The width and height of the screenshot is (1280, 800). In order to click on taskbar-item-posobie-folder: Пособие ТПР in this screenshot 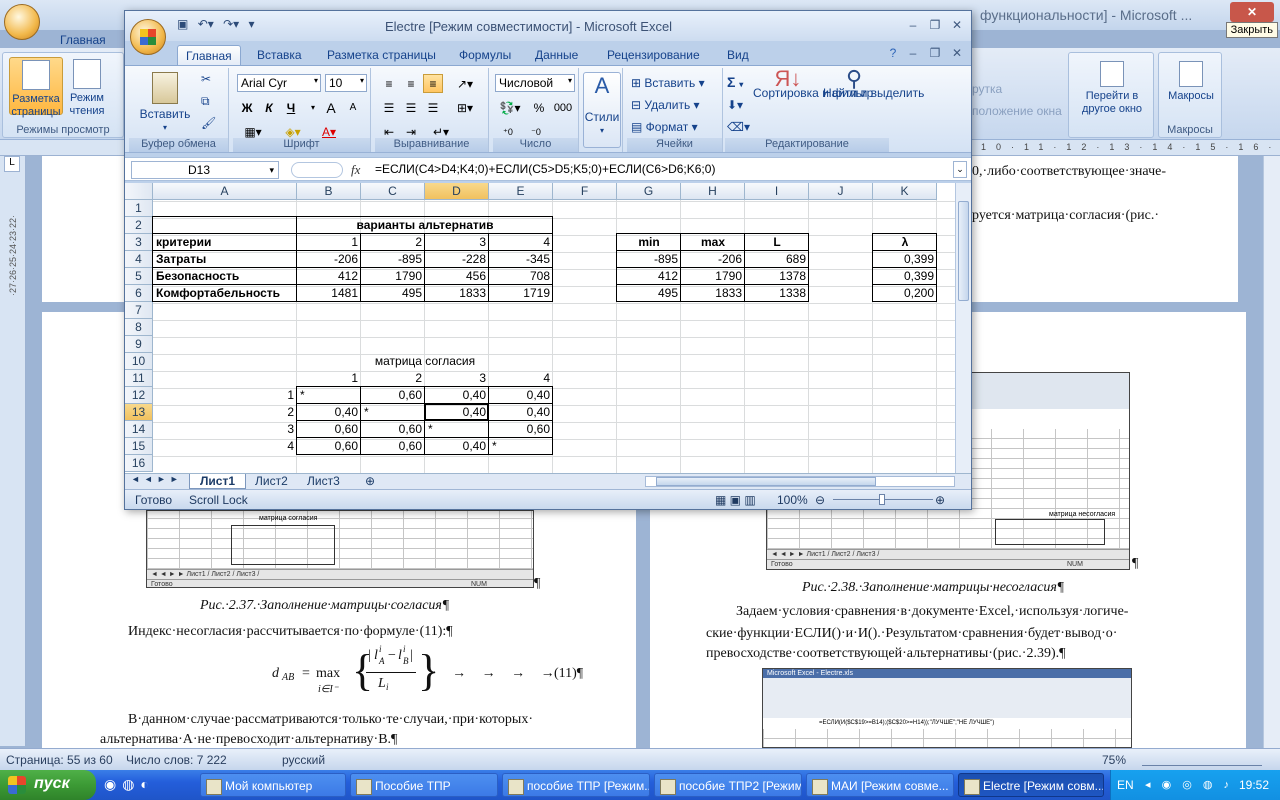, I will do `click(424, 785)`.